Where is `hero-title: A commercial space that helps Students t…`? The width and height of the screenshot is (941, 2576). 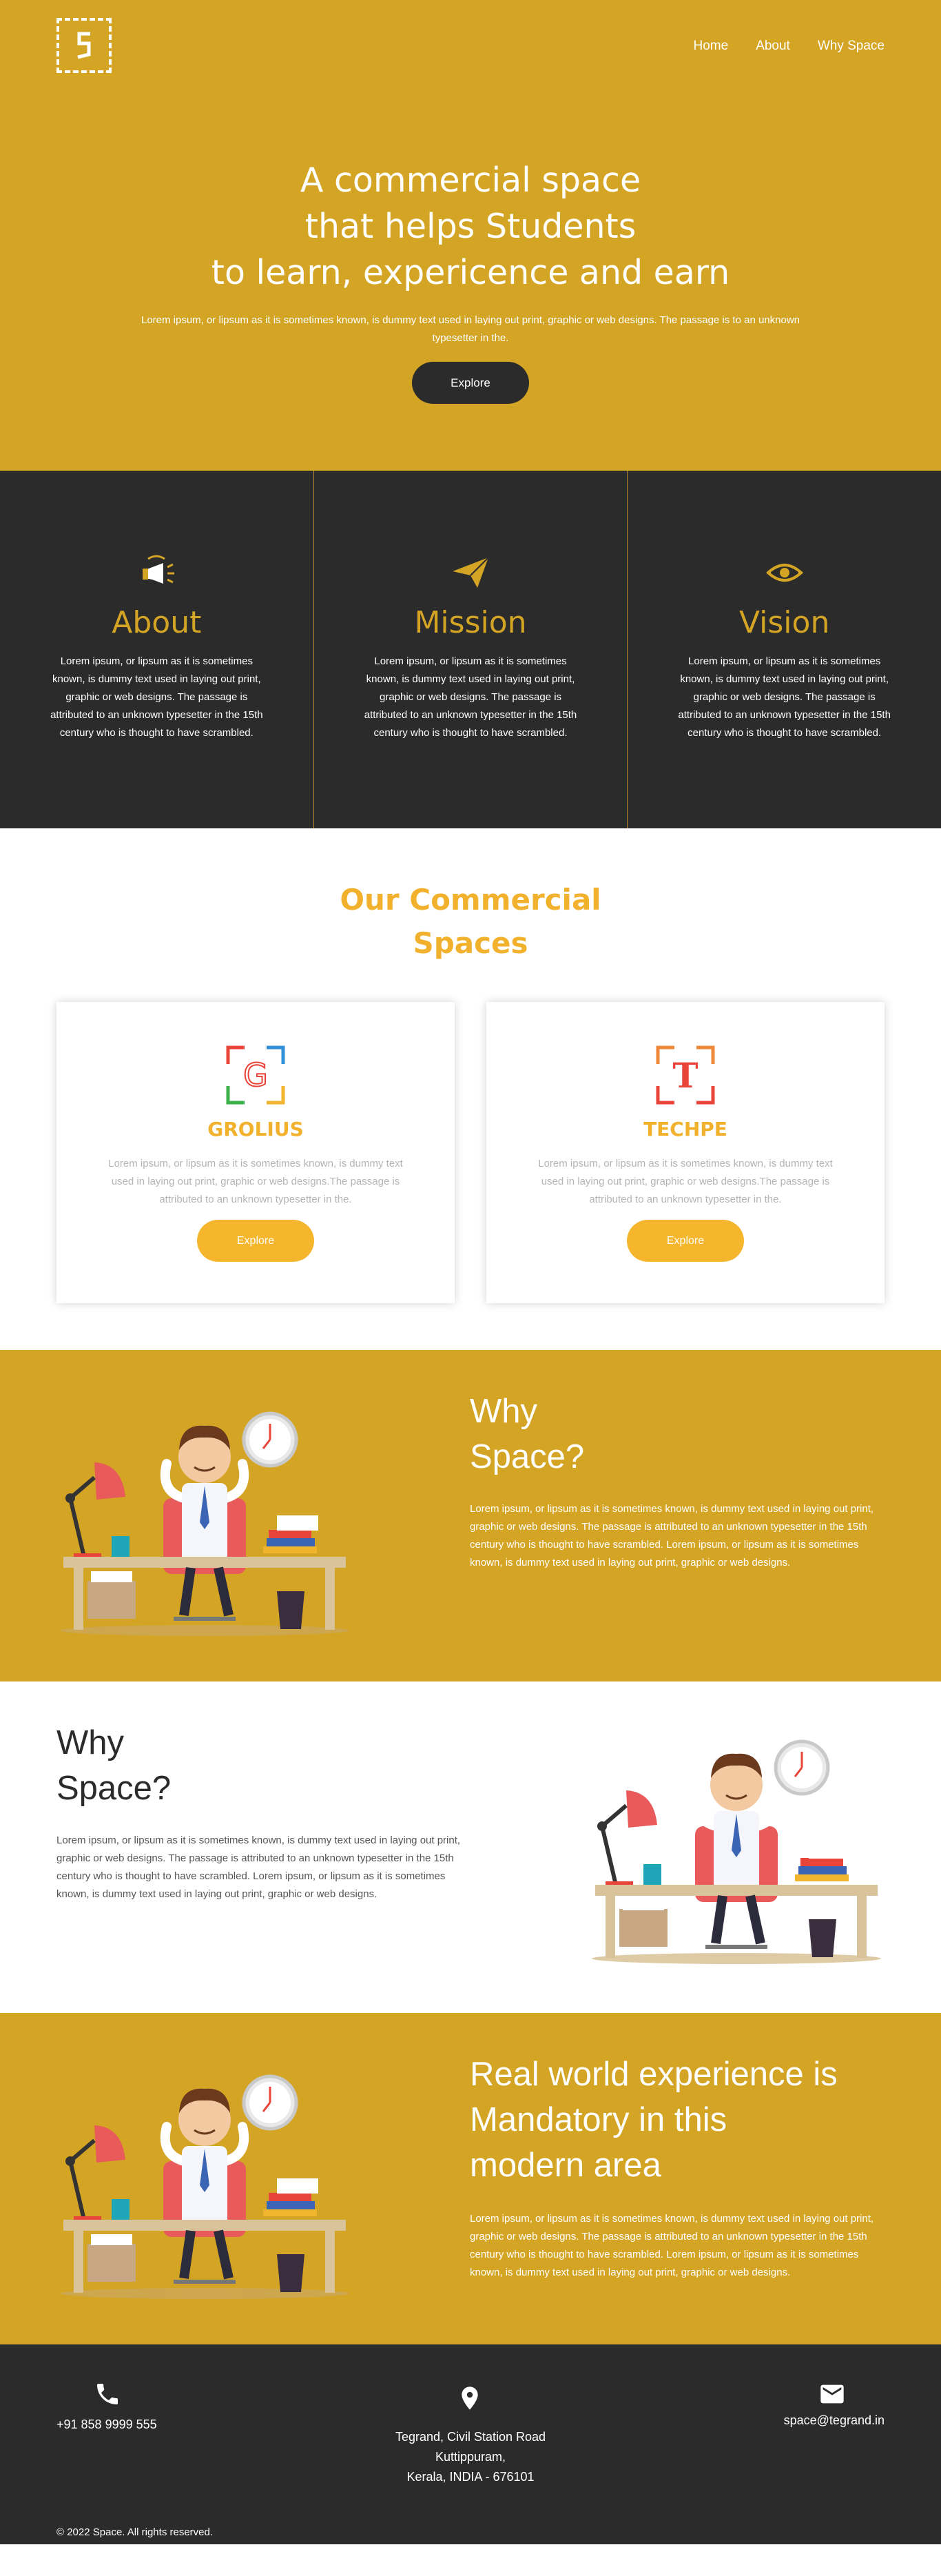
hero-title: A commercial space that helps Students t… is located at coordinates (470, 226).